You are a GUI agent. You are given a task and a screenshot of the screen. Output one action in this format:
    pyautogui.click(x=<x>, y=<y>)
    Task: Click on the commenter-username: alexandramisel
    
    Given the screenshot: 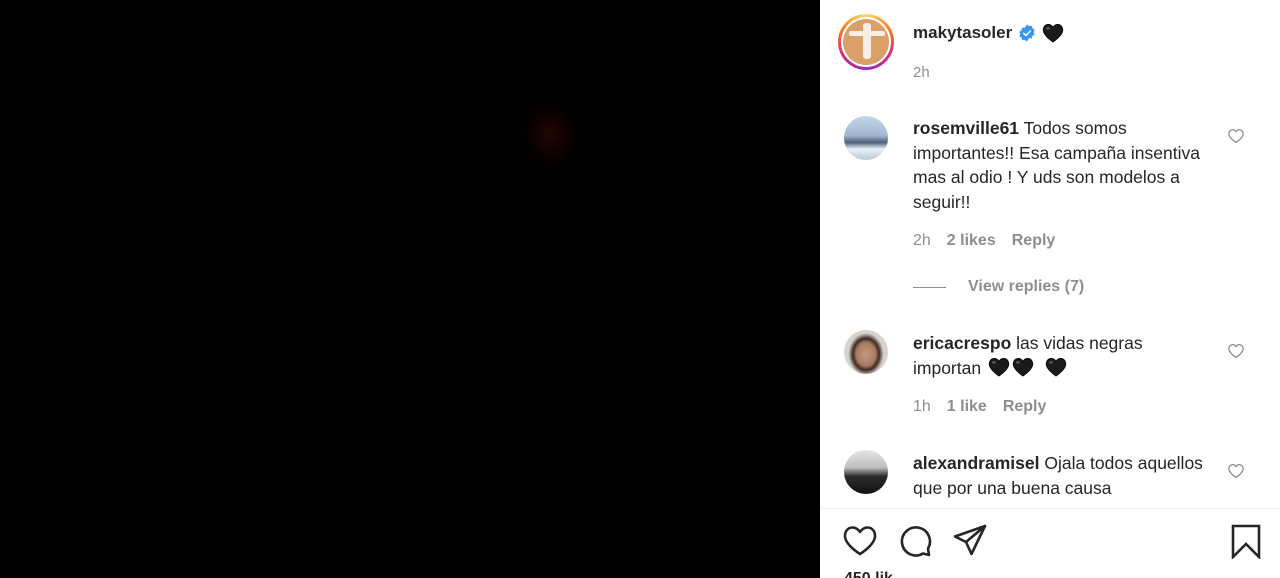 What is the action you would take?
    pyautogui.click(x=976, y=463)
    